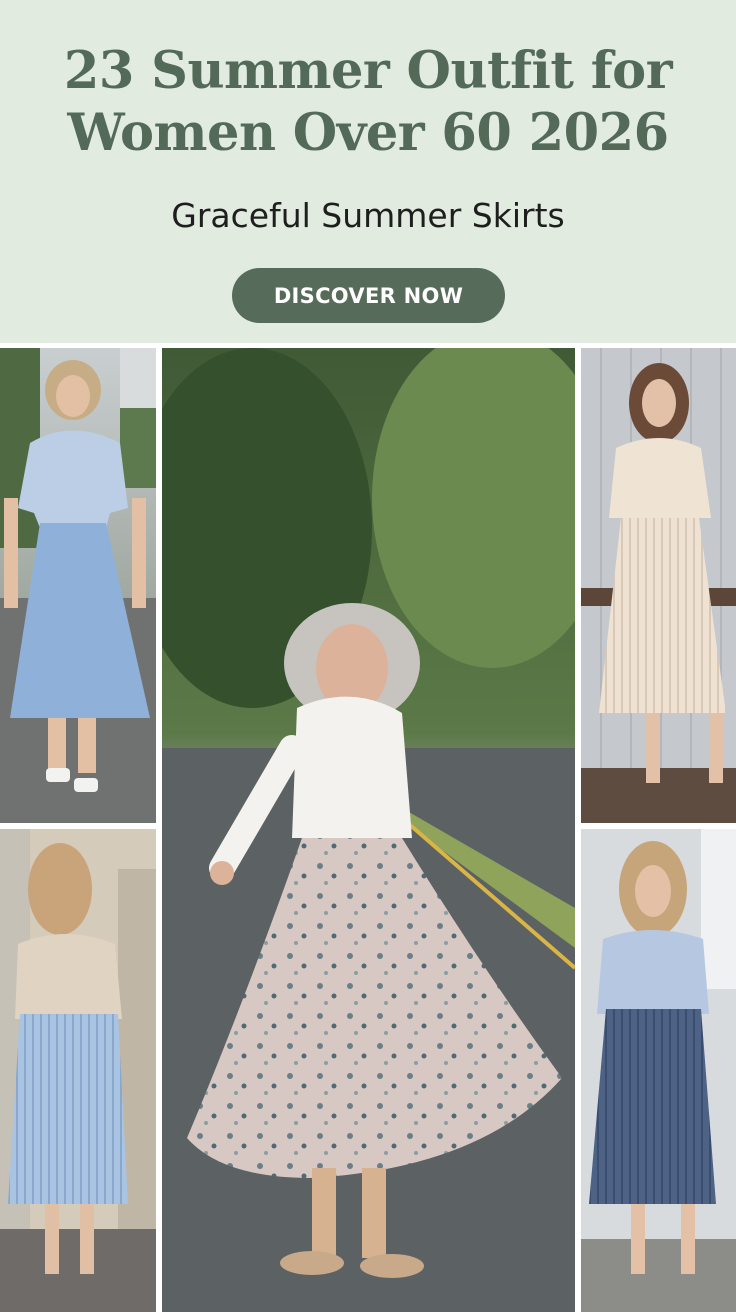  I want to click on subtitle: Graceful Summer Skirts, so click(368, 215).